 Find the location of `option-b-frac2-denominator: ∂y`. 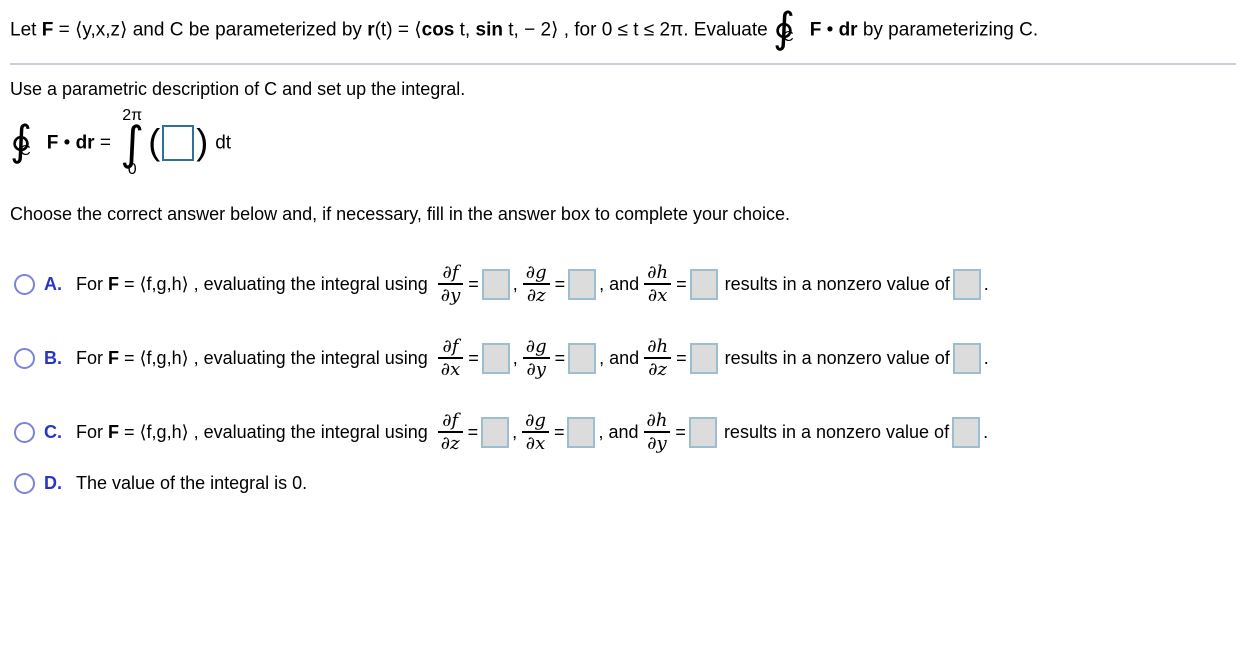

option-b-frac2-denominator: ∂y is located at coordinates (536, 370).